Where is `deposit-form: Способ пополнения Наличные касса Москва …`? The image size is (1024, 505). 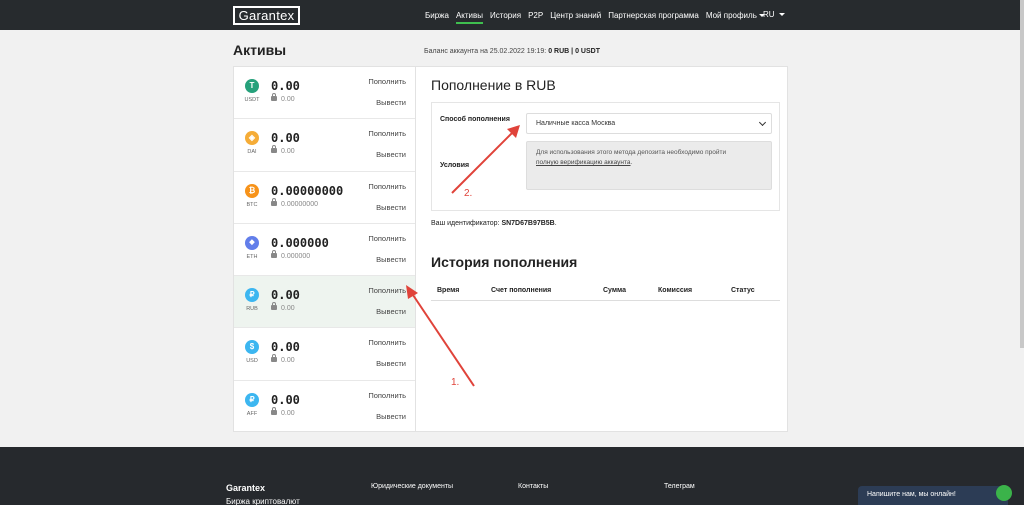
deposit-form: Способ пополнения Наличные касса Москва … is located at coordinates (605, 156).